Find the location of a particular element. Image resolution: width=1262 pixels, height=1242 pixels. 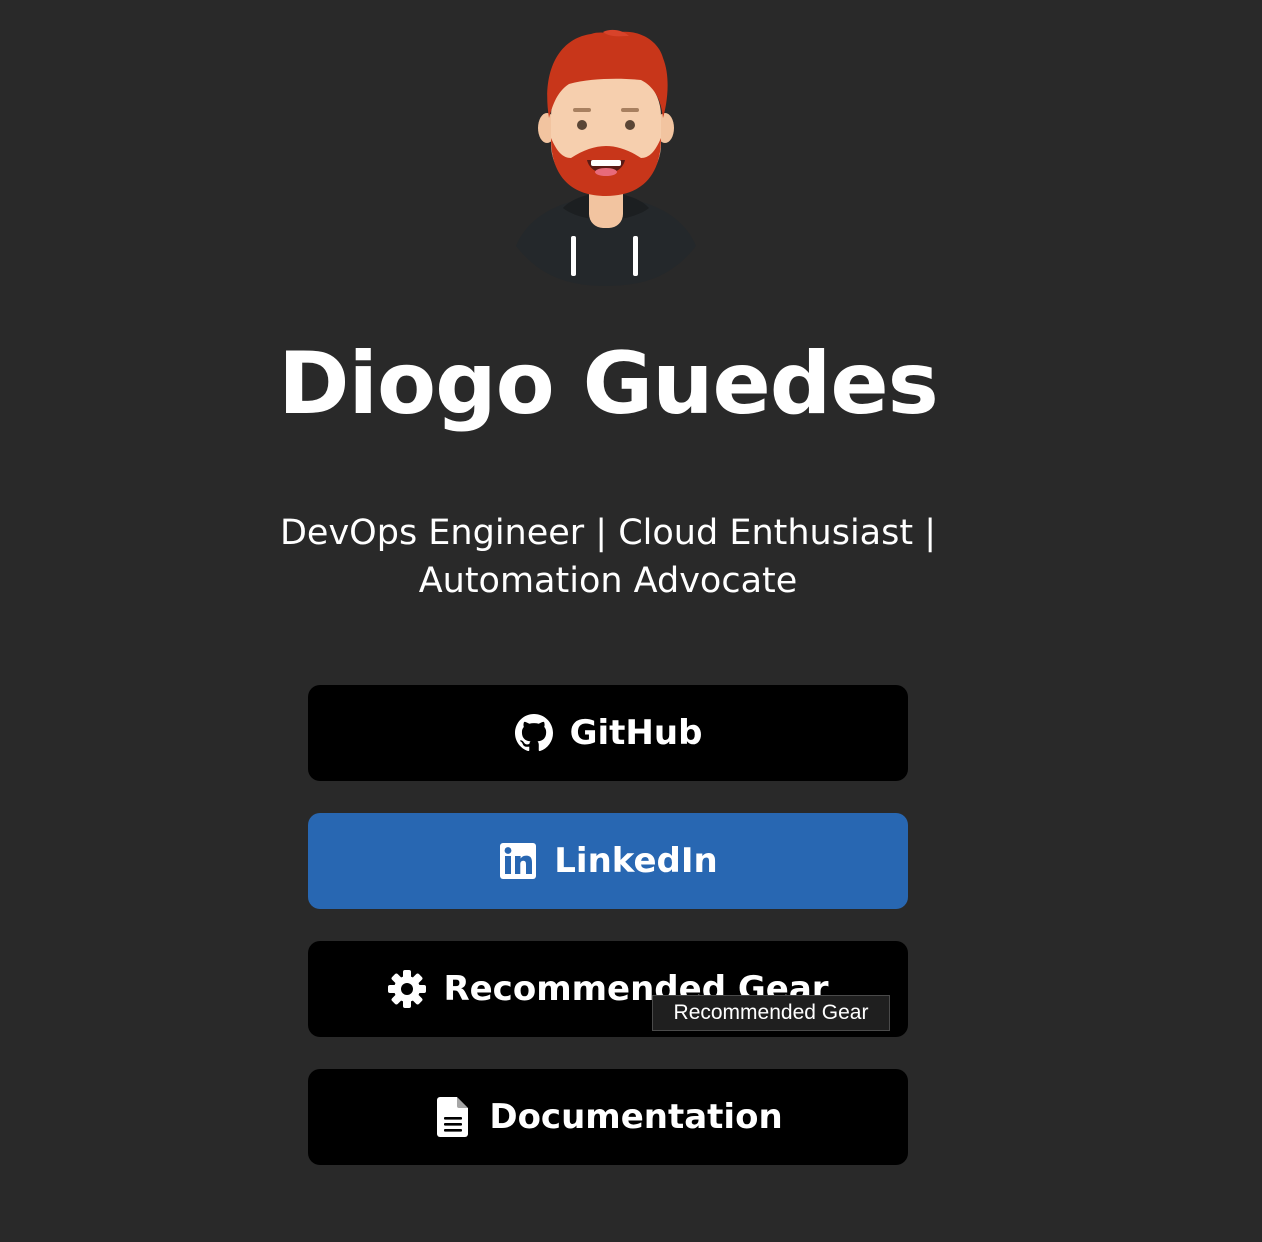

github-button: GitHub is located at coordinates (608, 733).